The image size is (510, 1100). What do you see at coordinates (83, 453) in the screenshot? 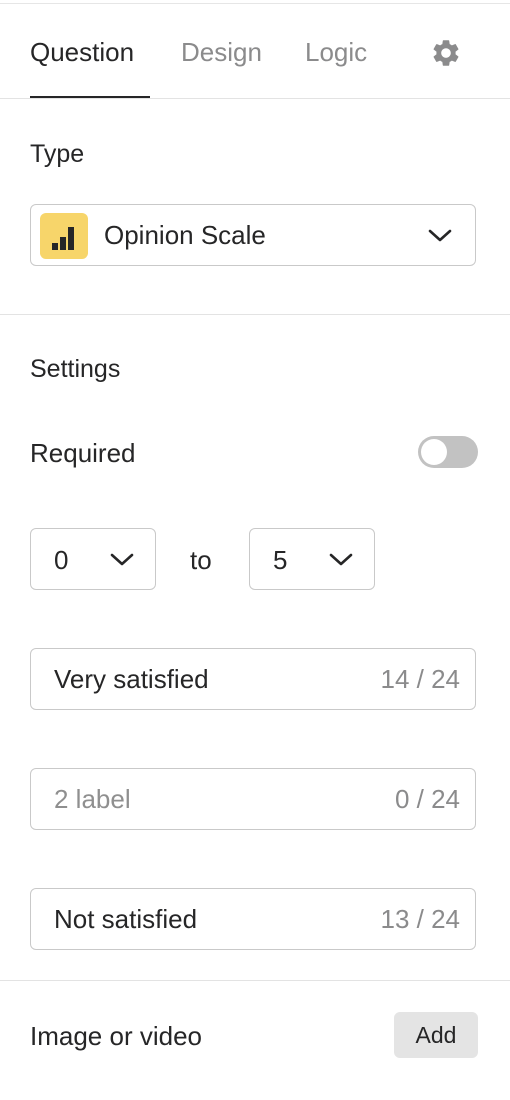
I see `required-label: Required` at bounding box center [83, 453].